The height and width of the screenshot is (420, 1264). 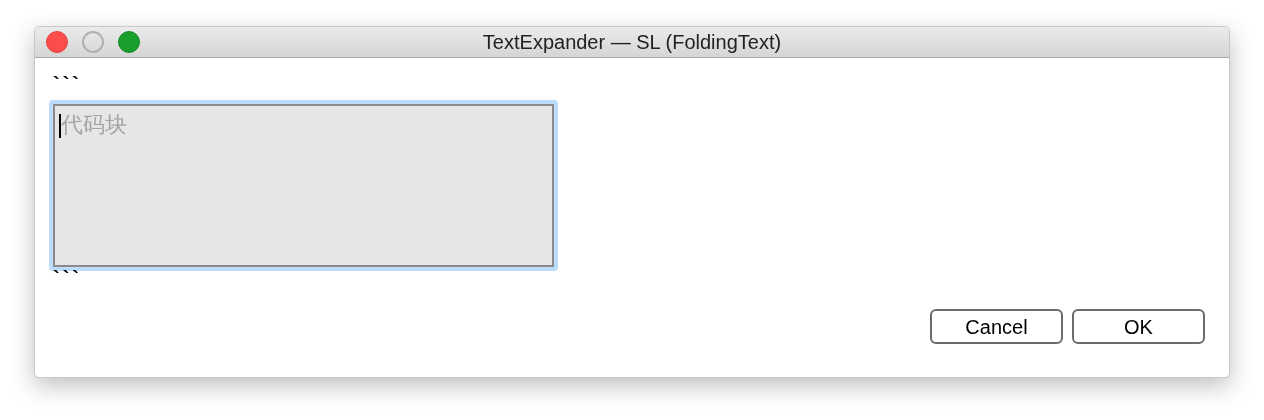 What do you see at coordinates (632, 42) in the screenshot?
I see `window-title: TextExpander — SL (FoldingText)` at bounding box center [632, 42].